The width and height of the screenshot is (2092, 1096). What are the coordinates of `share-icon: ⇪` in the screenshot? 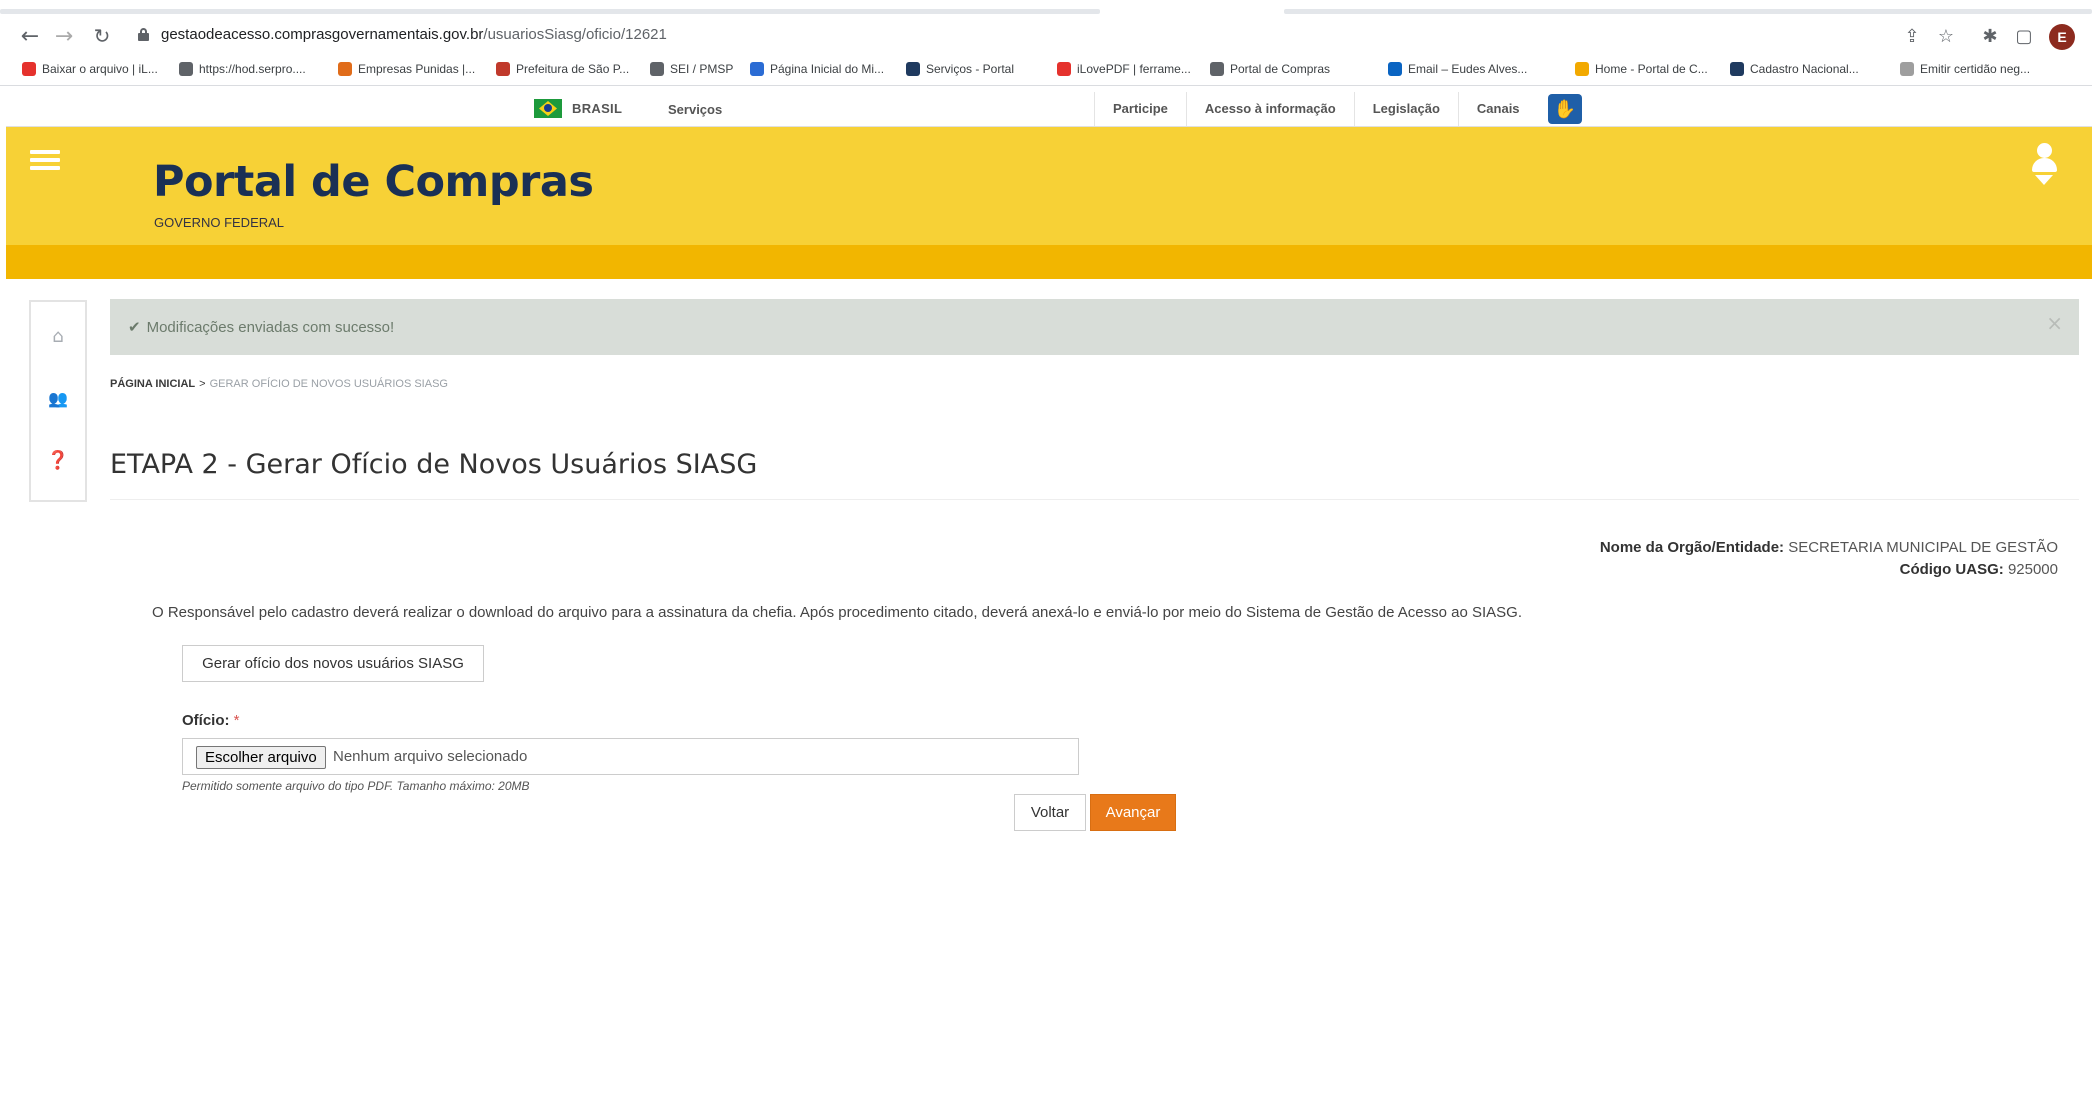 It's located at (1912, 36).